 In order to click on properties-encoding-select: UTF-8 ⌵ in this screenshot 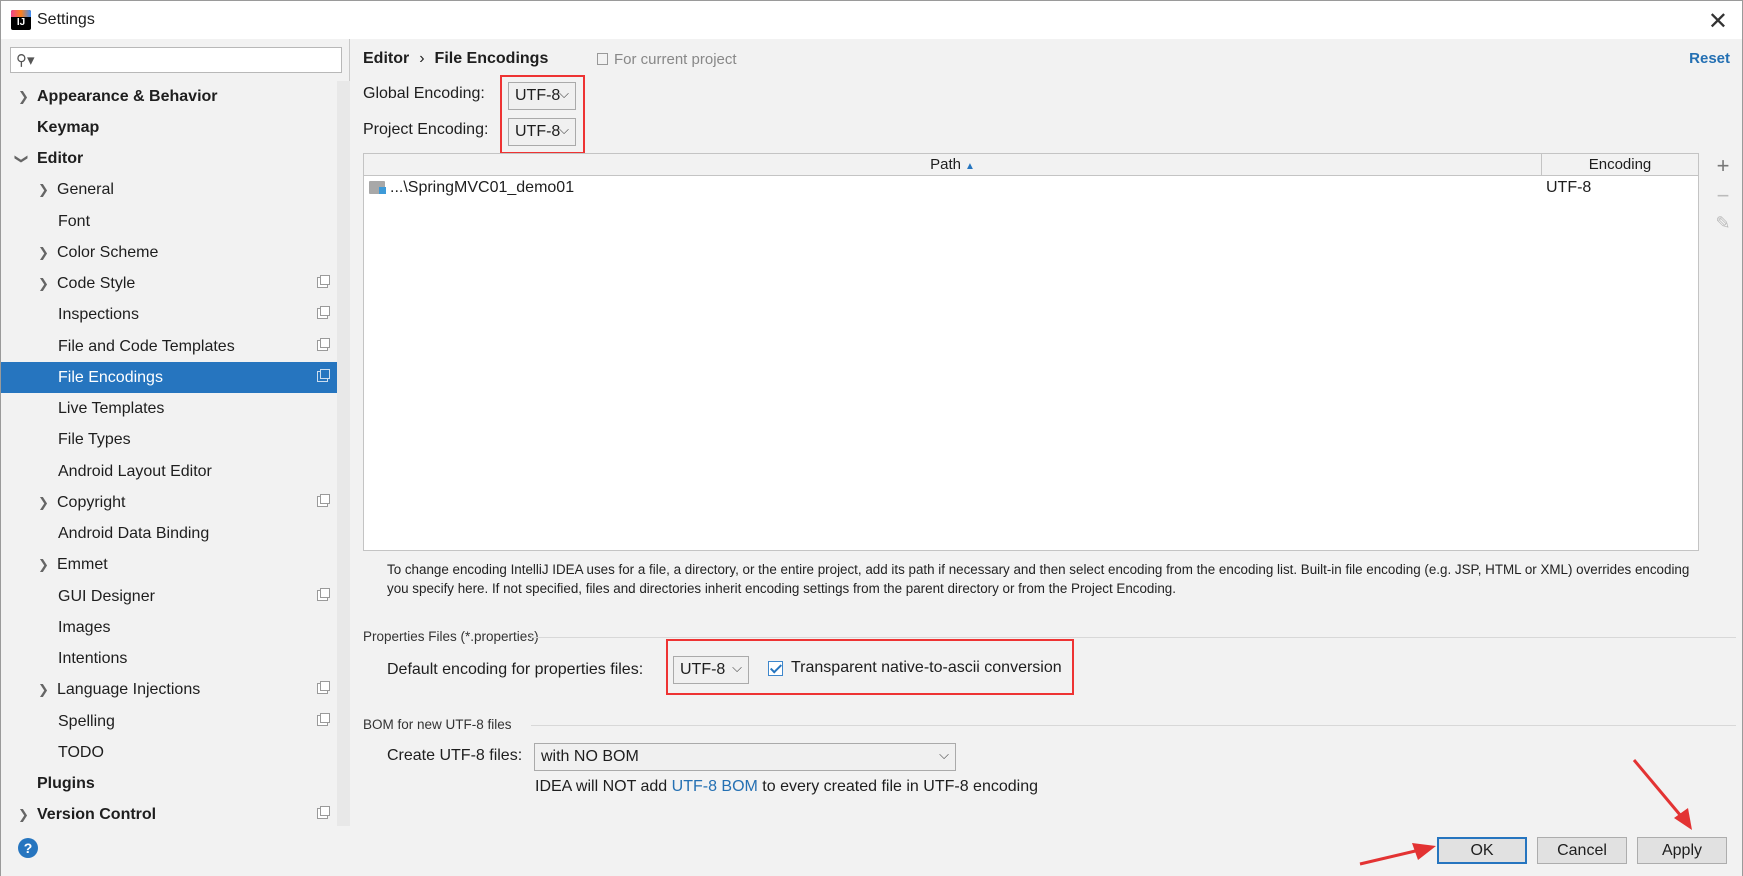, I will do `click(711, 670)`.